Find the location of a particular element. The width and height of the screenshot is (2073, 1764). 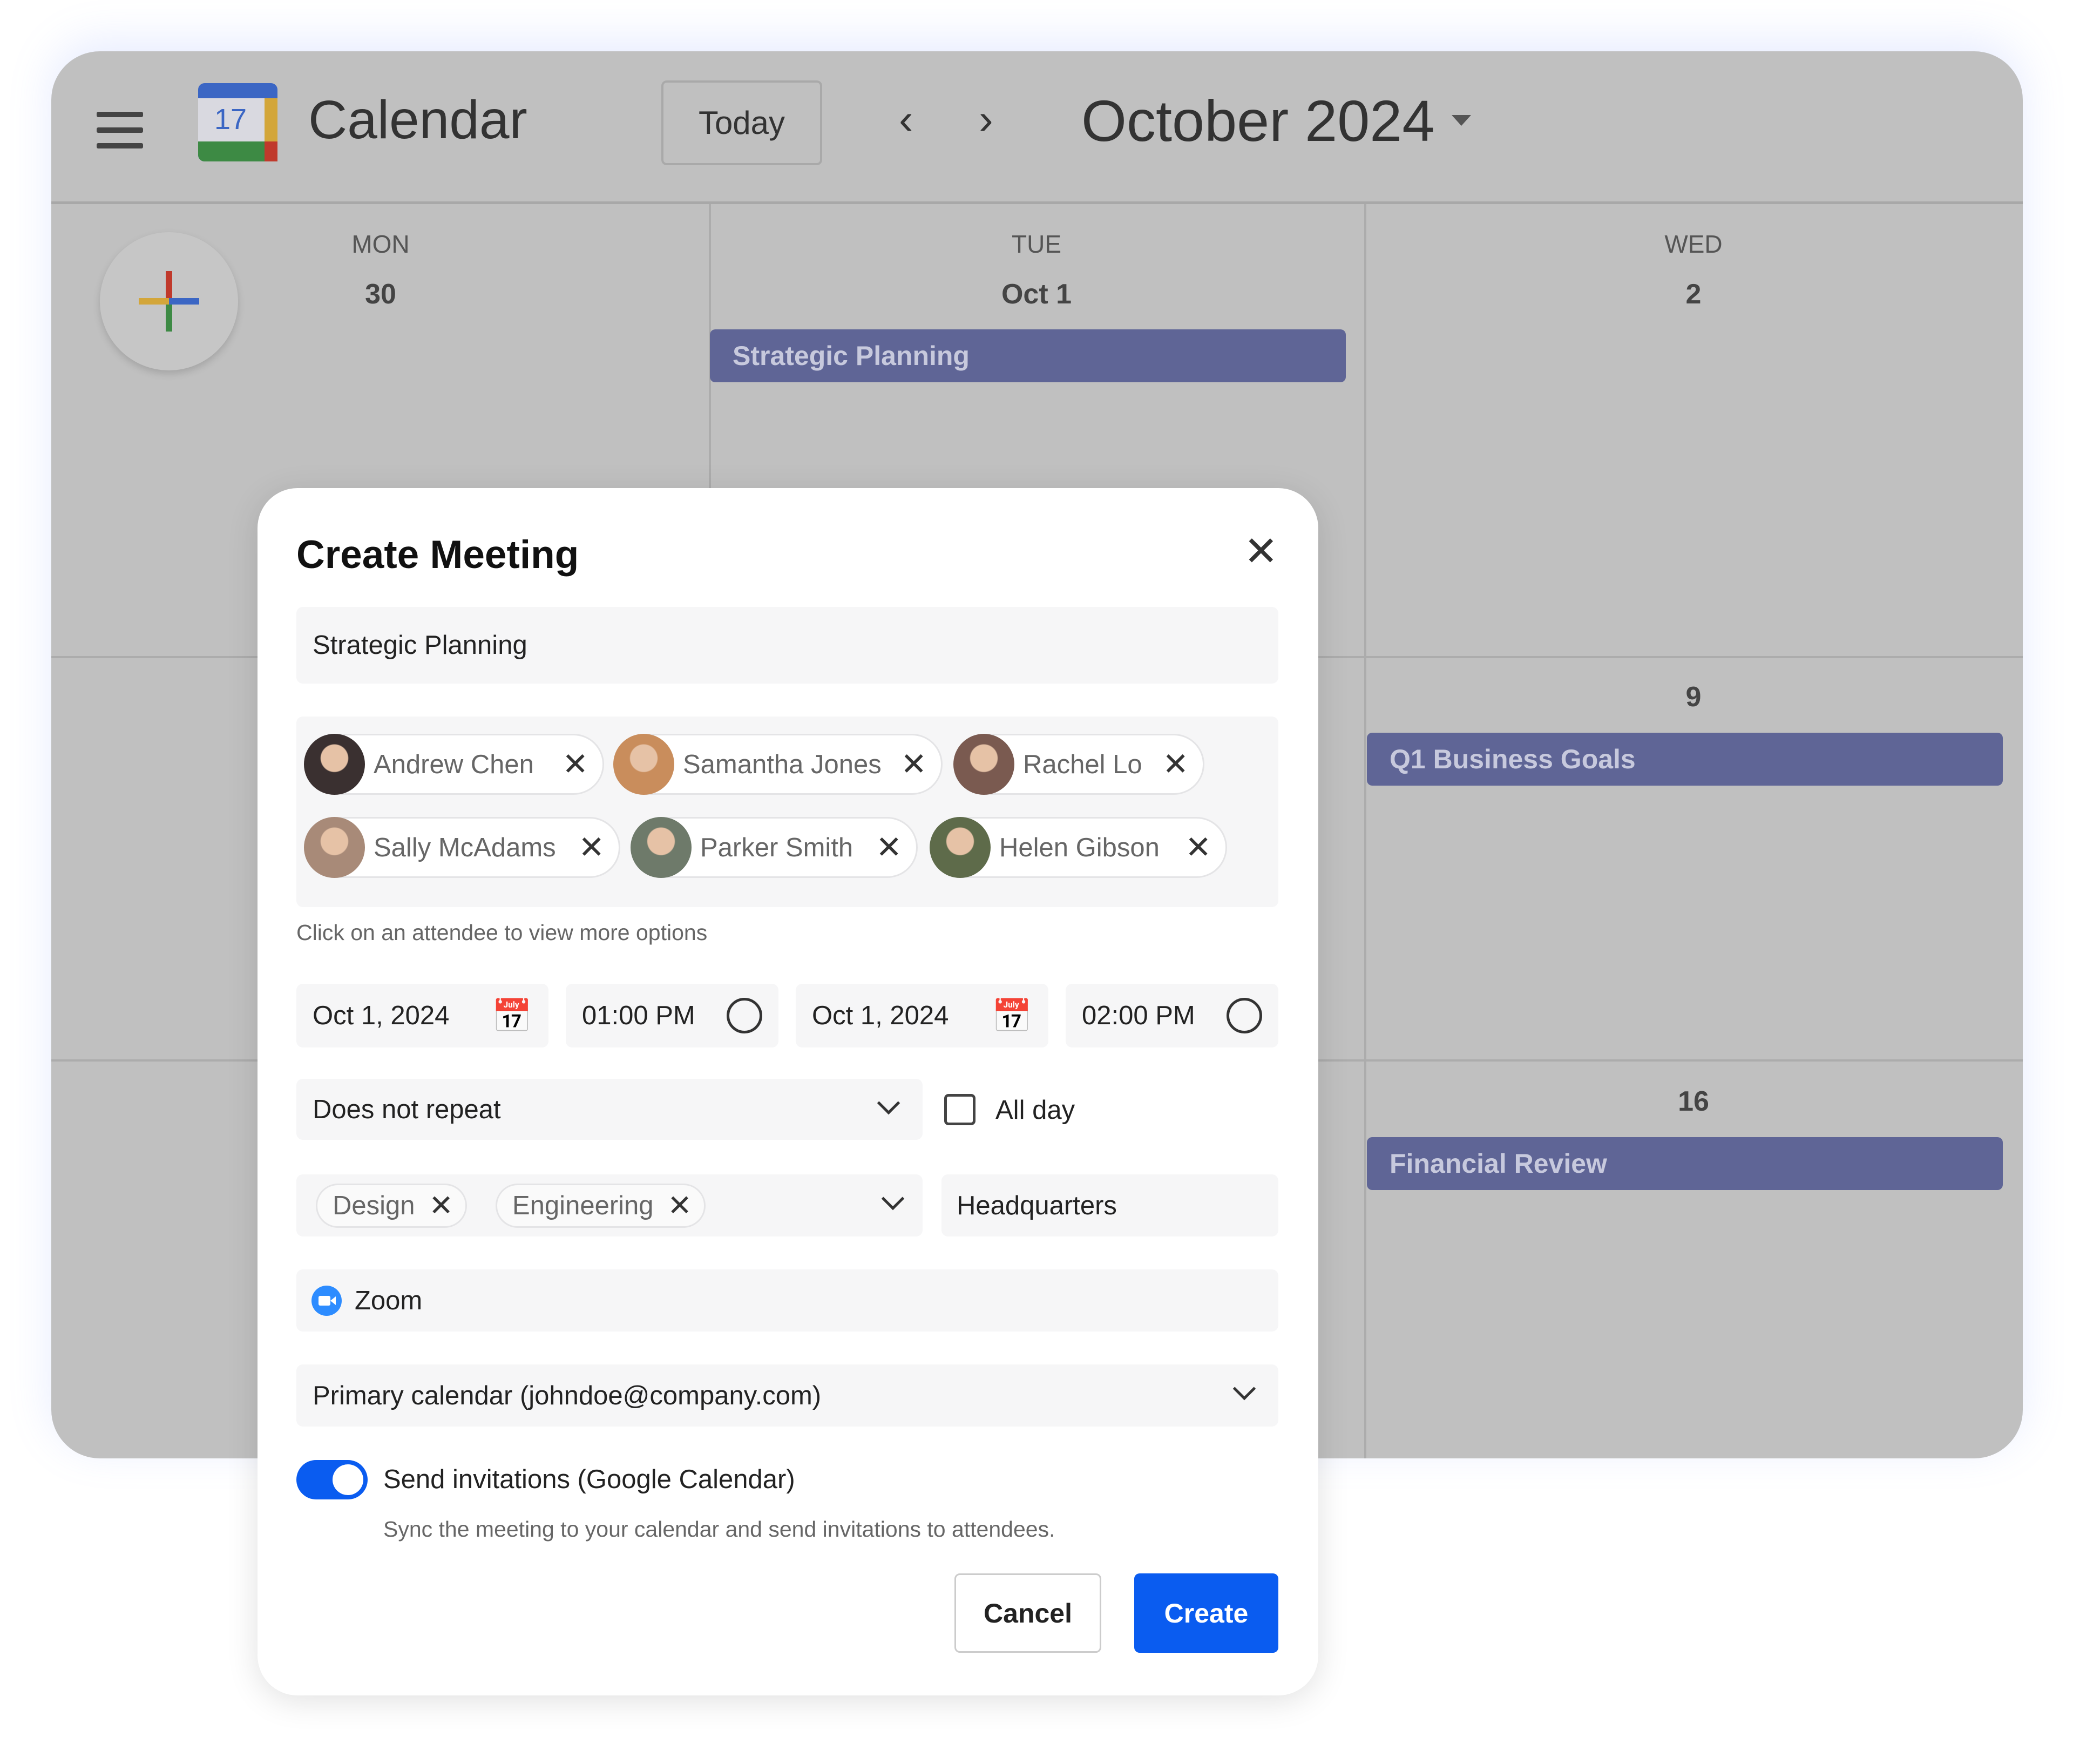

tag-chip: Design ✕ is located at coordinates (391, 1206).